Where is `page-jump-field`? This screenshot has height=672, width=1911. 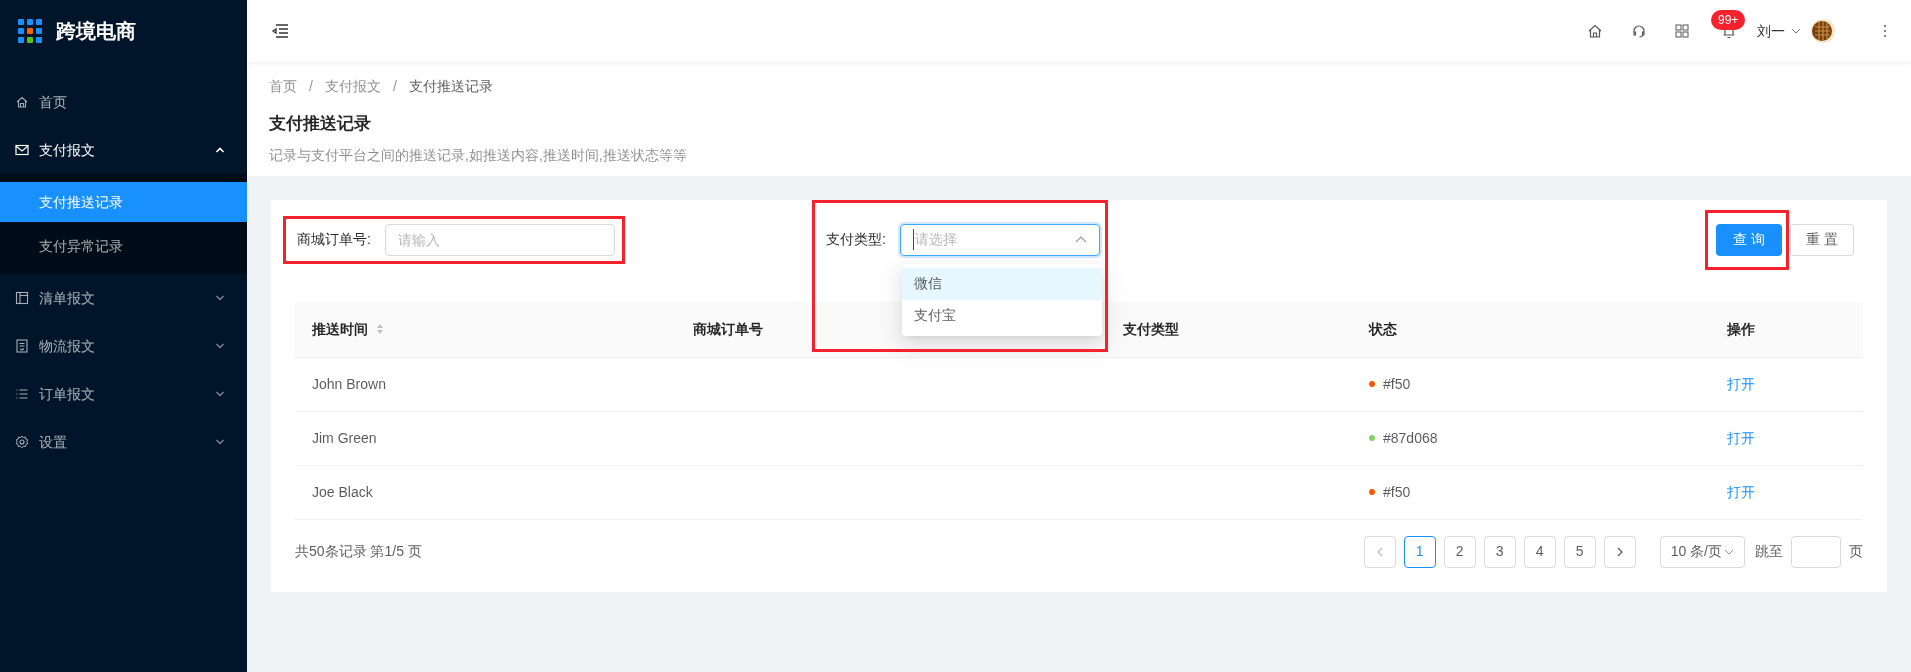 page-jump-field is located at coordinates (1816, 551).